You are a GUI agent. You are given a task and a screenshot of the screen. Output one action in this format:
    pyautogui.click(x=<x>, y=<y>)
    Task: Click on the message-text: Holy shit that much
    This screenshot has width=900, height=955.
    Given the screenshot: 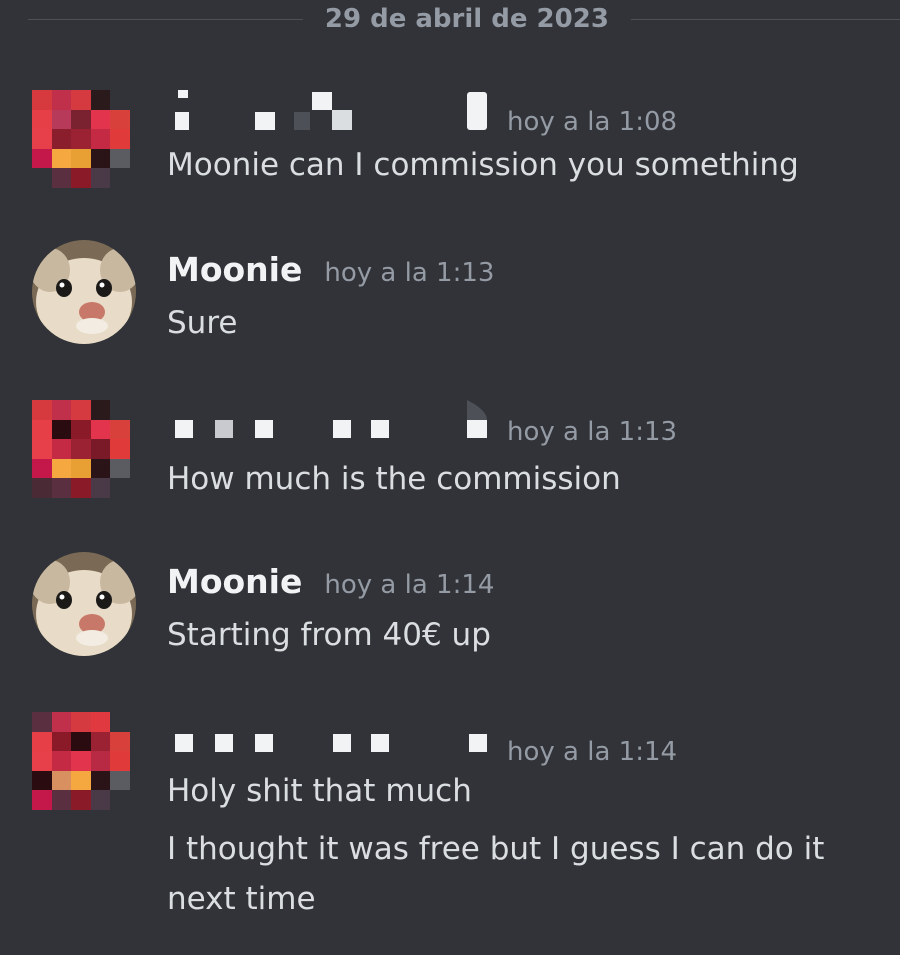 What is the action you would take?
    pyautogui.click(x=319, y=791)
    